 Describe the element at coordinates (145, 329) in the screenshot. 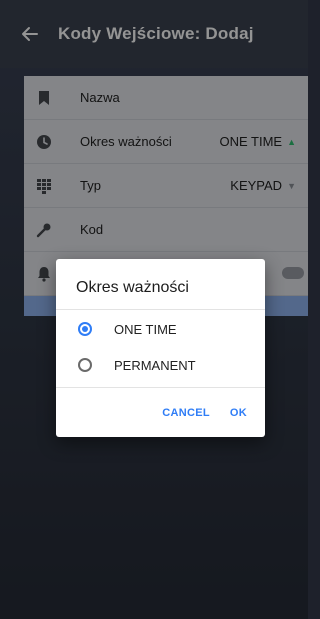

I see `option-label: ONE TIME` at that location.